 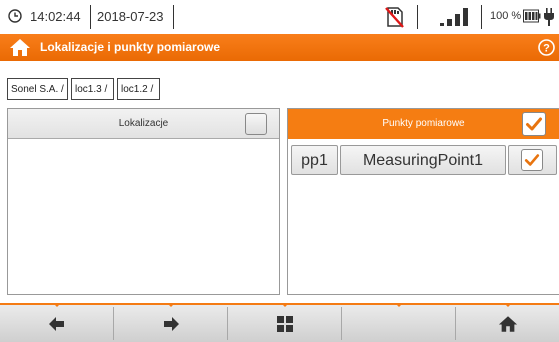 I want to click on bottom-toolbar, so click(x=279, y=322).